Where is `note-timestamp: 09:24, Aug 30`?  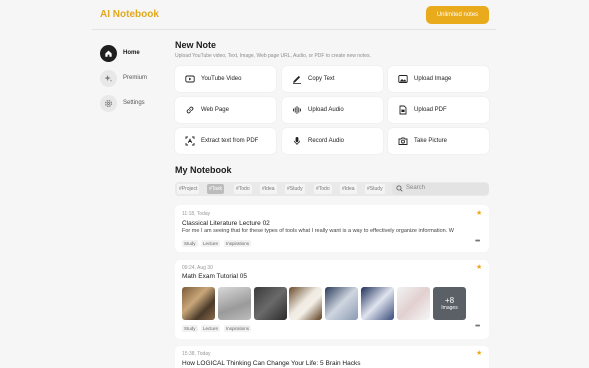
note-timestamp: 09:24, Aug 30 is located at coordinates (197, 268).